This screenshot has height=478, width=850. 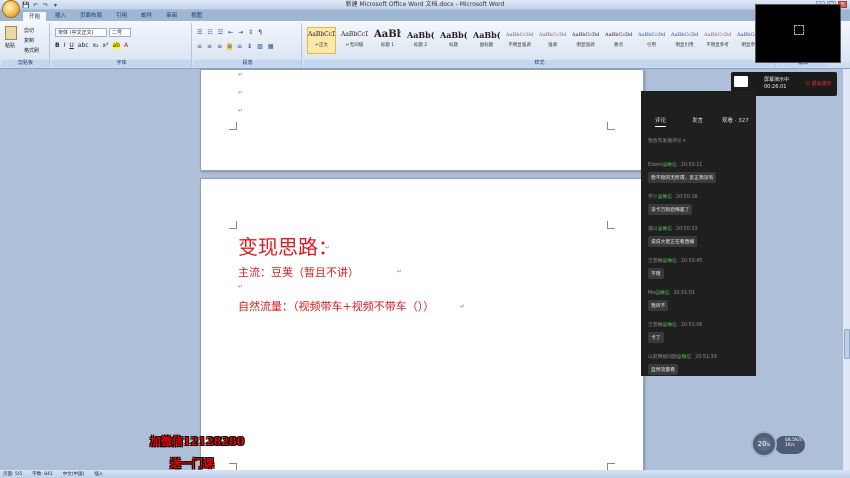 I want to click on bold-icon: B, so click(x=57, y=45).